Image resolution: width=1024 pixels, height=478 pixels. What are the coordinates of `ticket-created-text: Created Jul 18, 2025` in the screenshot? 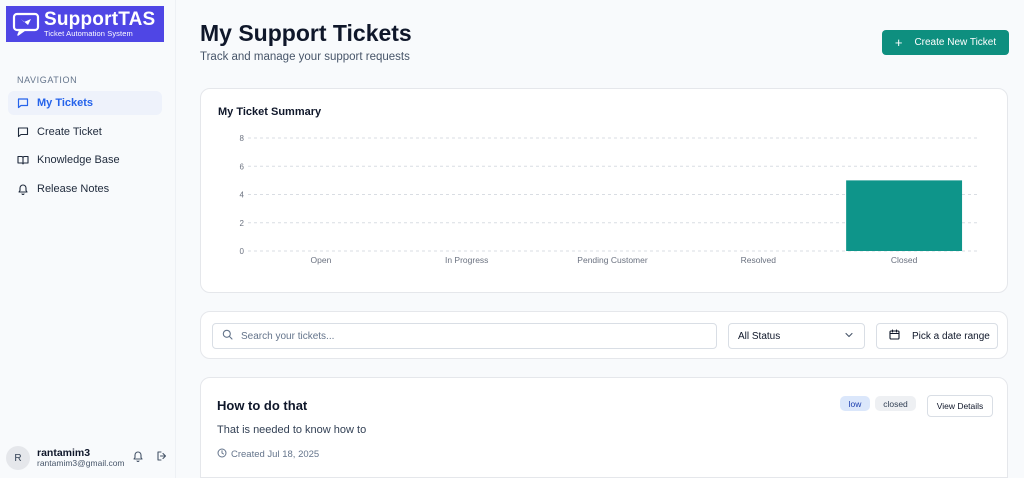 It's located at (275, 454).